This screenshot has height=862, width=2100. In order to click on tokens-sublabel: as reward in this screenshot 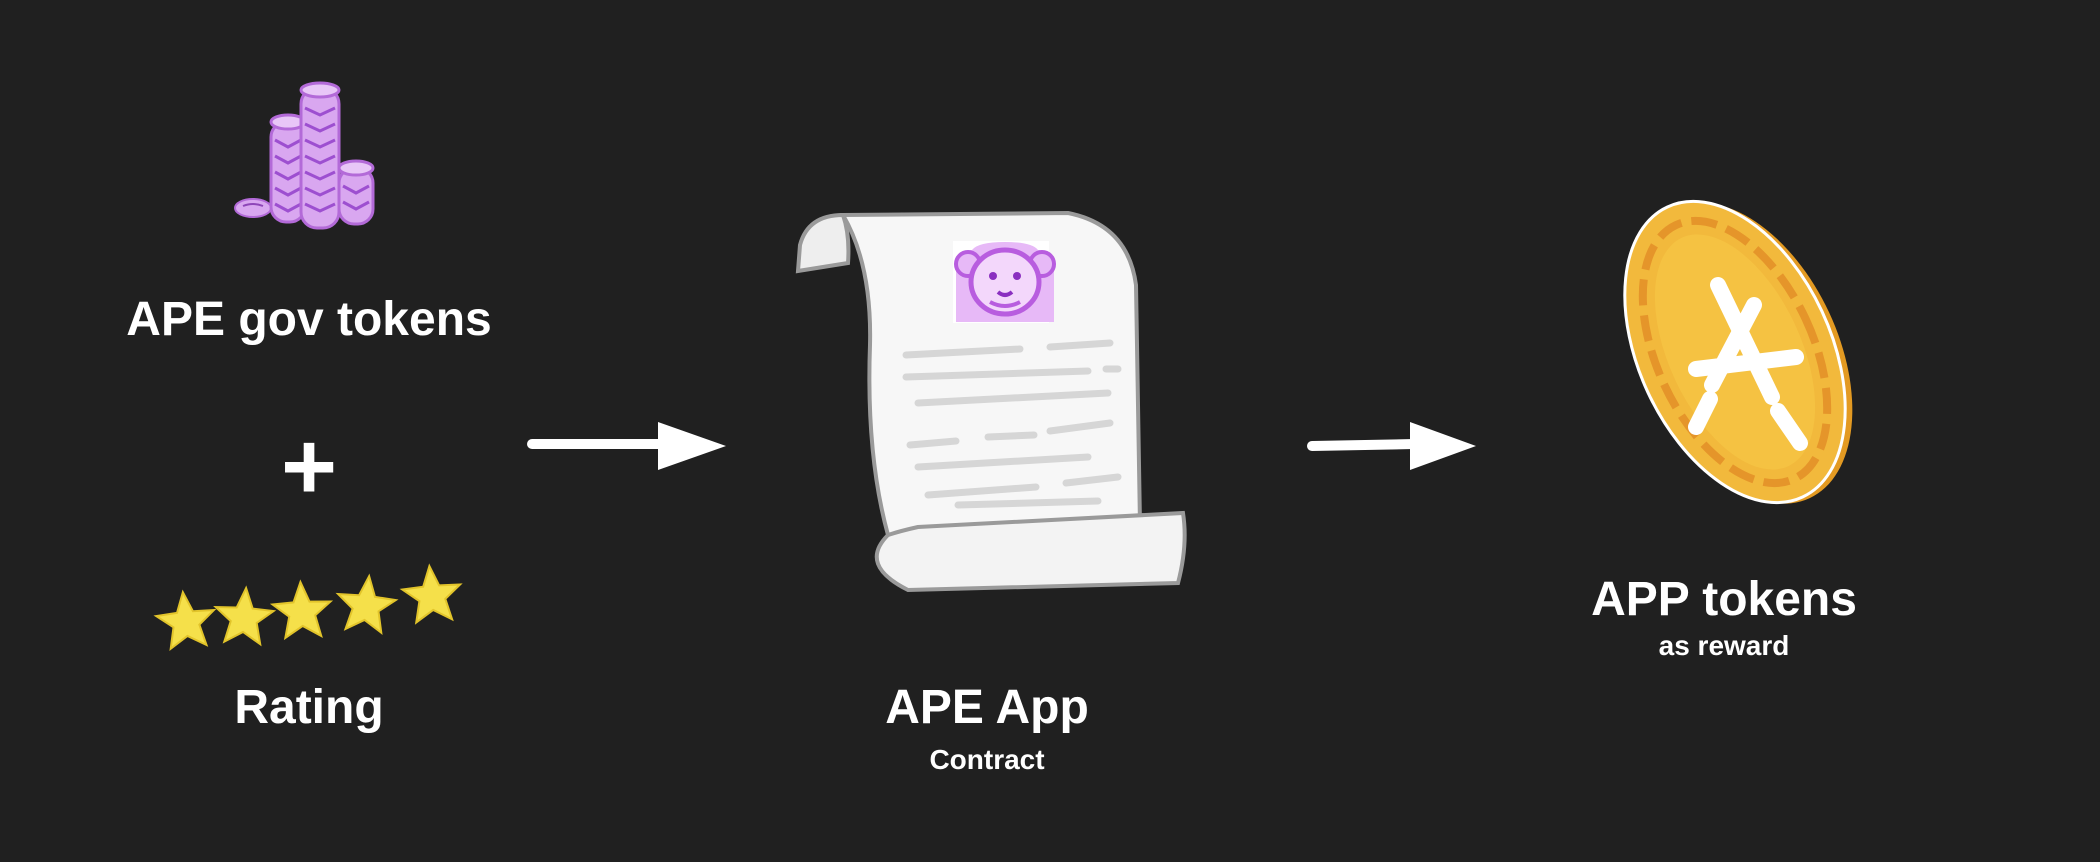, I will do `click(1724, 645)`.